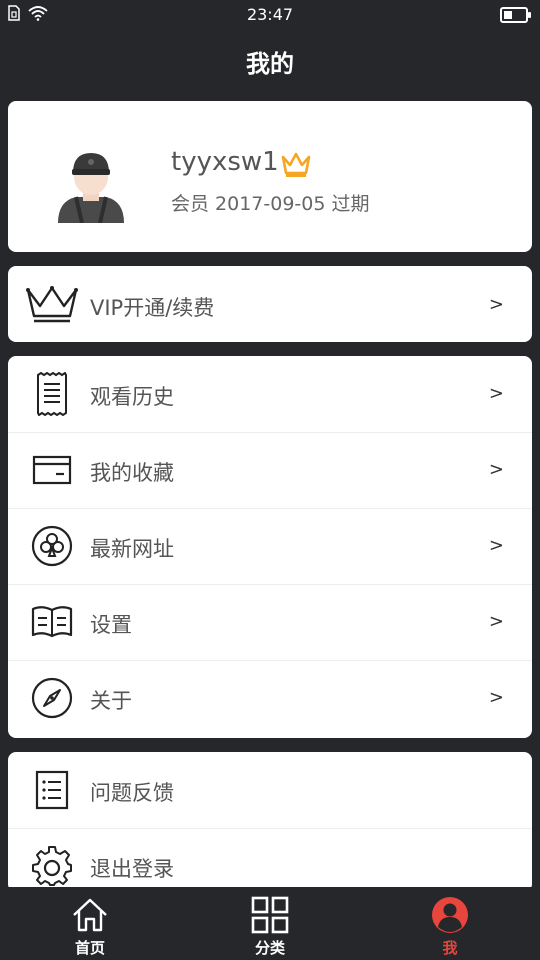 The image size is (540, 960). What do you see at coordinates (270, 915) in the screenshot?
I see `grid-icon` at bounding box center [270, 915].